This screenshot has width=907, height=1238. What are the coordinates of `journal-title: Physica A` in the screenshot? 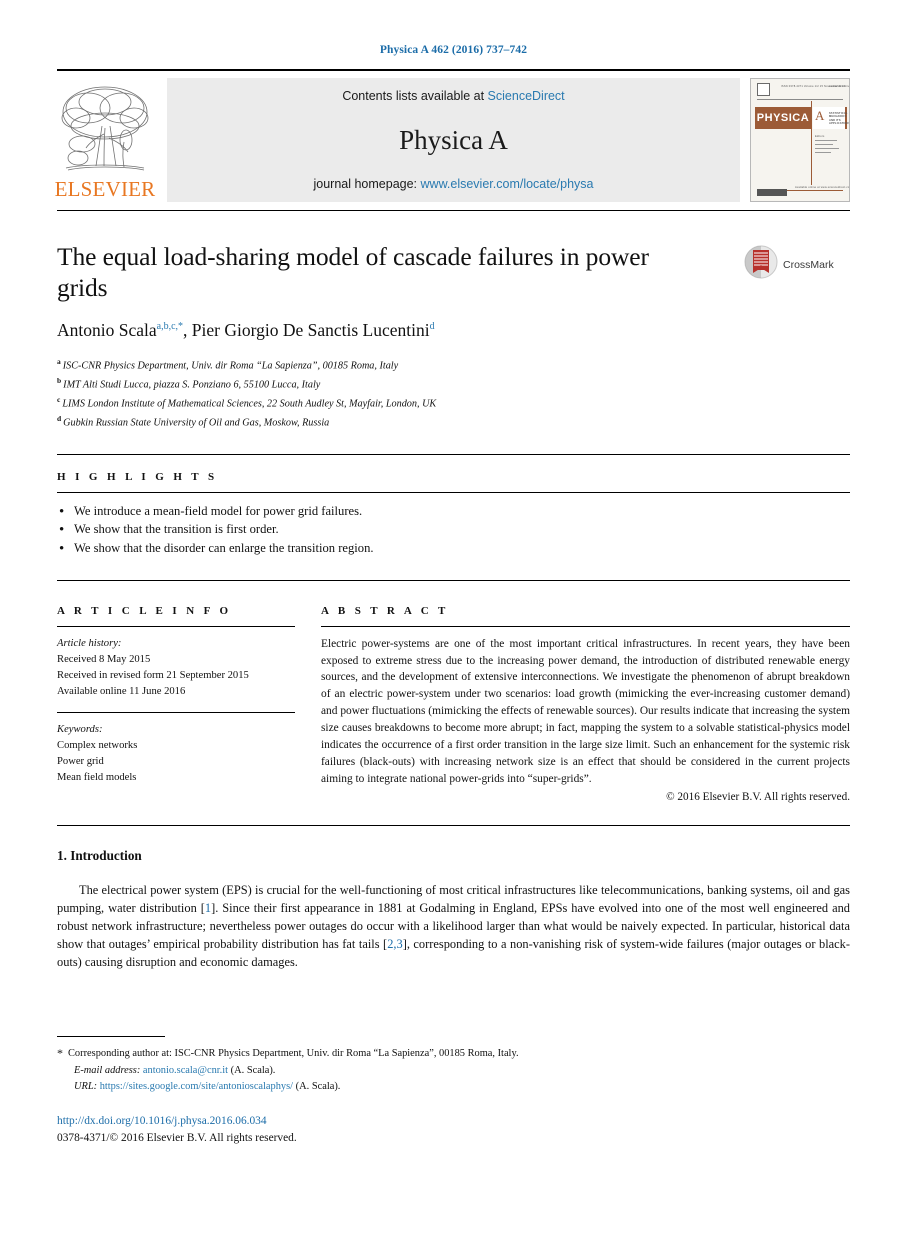 It's located at (453, 139).